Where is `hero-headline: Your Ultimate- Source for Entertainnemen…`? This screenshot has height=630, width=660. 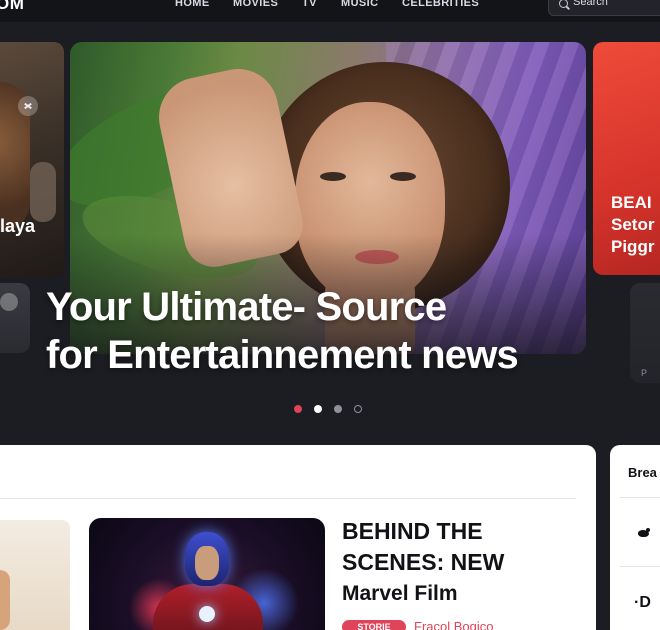
hero-headline: Your Ultimate- Source for Entertainnemen… is located at coordinates (346, 331).